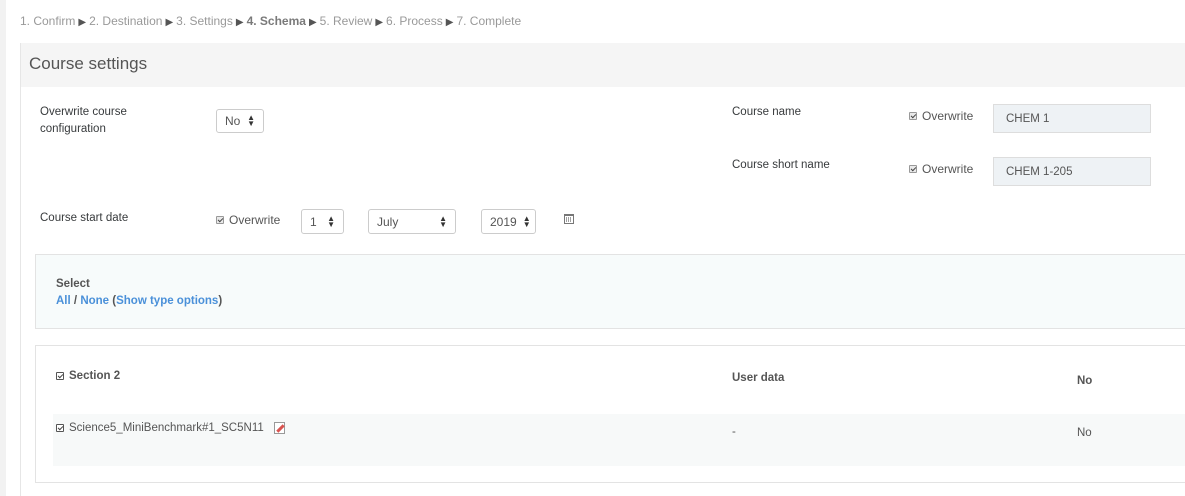 The image size is (1185, 496). I want to click on activity-value: No, so click(1084, 433).